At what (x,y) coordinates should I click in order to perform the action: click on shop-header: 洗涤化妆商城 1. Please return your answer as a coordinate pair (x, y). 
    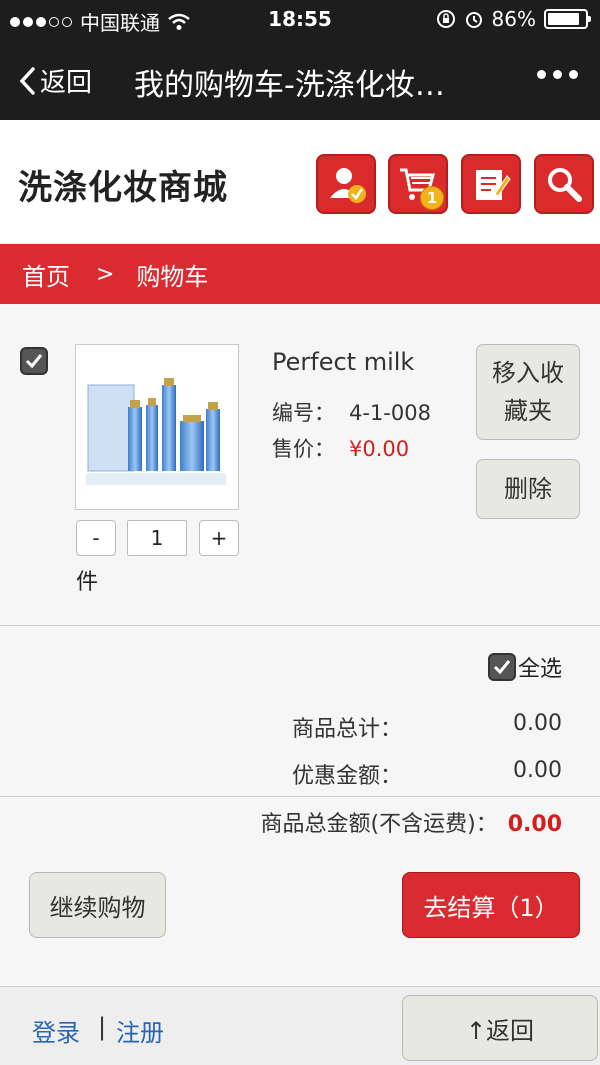
    Looking at the image, I should click on (300, 181).